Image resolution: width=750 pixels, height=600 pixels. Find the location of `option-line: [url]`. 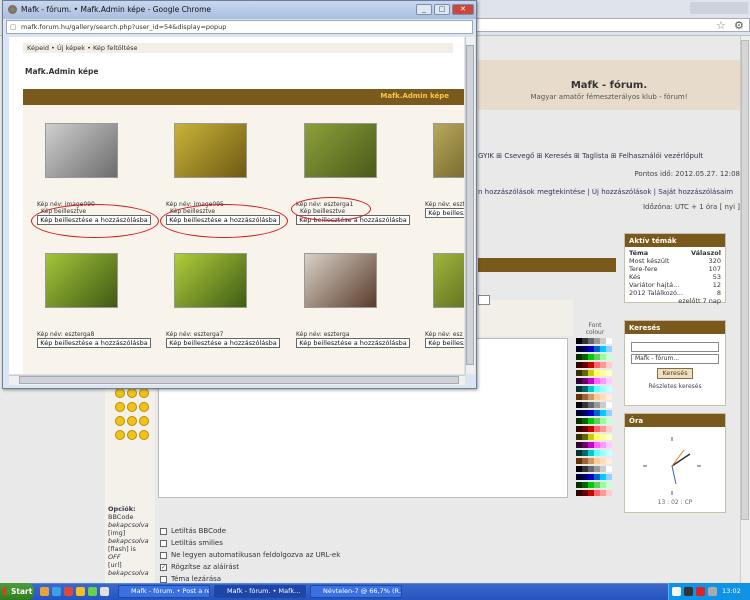

option-line: [url] is located at coordinates (132, 565).